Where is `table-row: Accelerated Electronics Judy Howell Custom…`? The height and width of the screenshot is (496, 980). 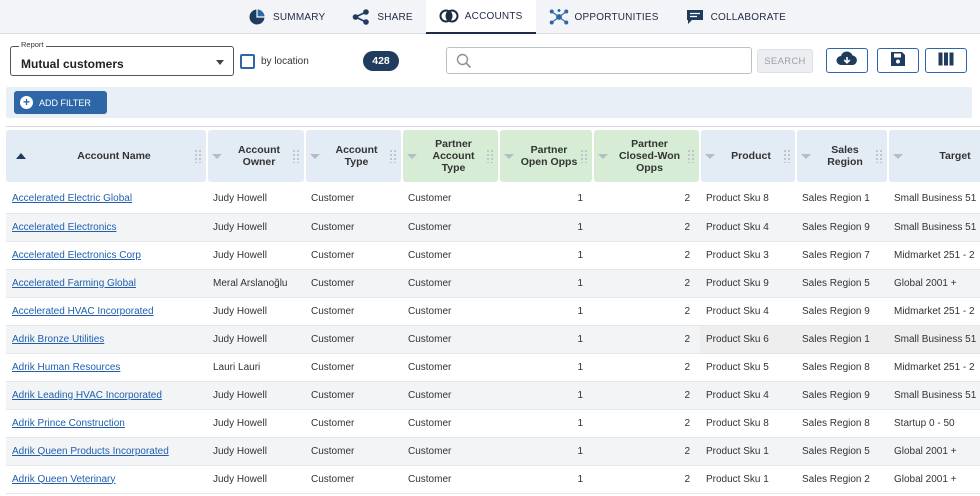
table-row: Accelerated Electronics Judy Howell Custom… is located at coordinates (493, 227).